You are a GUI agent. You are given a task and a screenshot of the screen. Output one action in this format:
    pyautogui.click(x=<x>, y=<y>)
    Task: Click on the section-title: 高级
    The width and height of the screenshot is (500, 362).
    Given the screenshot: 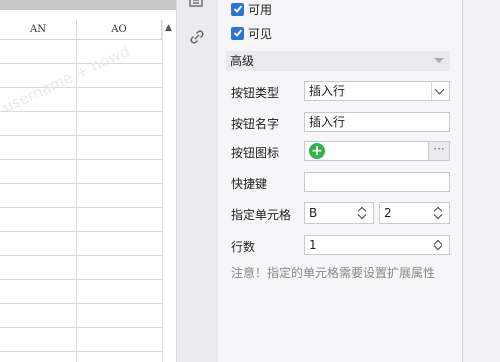 What is the action you would take?
    pyautogui.click(x=242, y=61)
    